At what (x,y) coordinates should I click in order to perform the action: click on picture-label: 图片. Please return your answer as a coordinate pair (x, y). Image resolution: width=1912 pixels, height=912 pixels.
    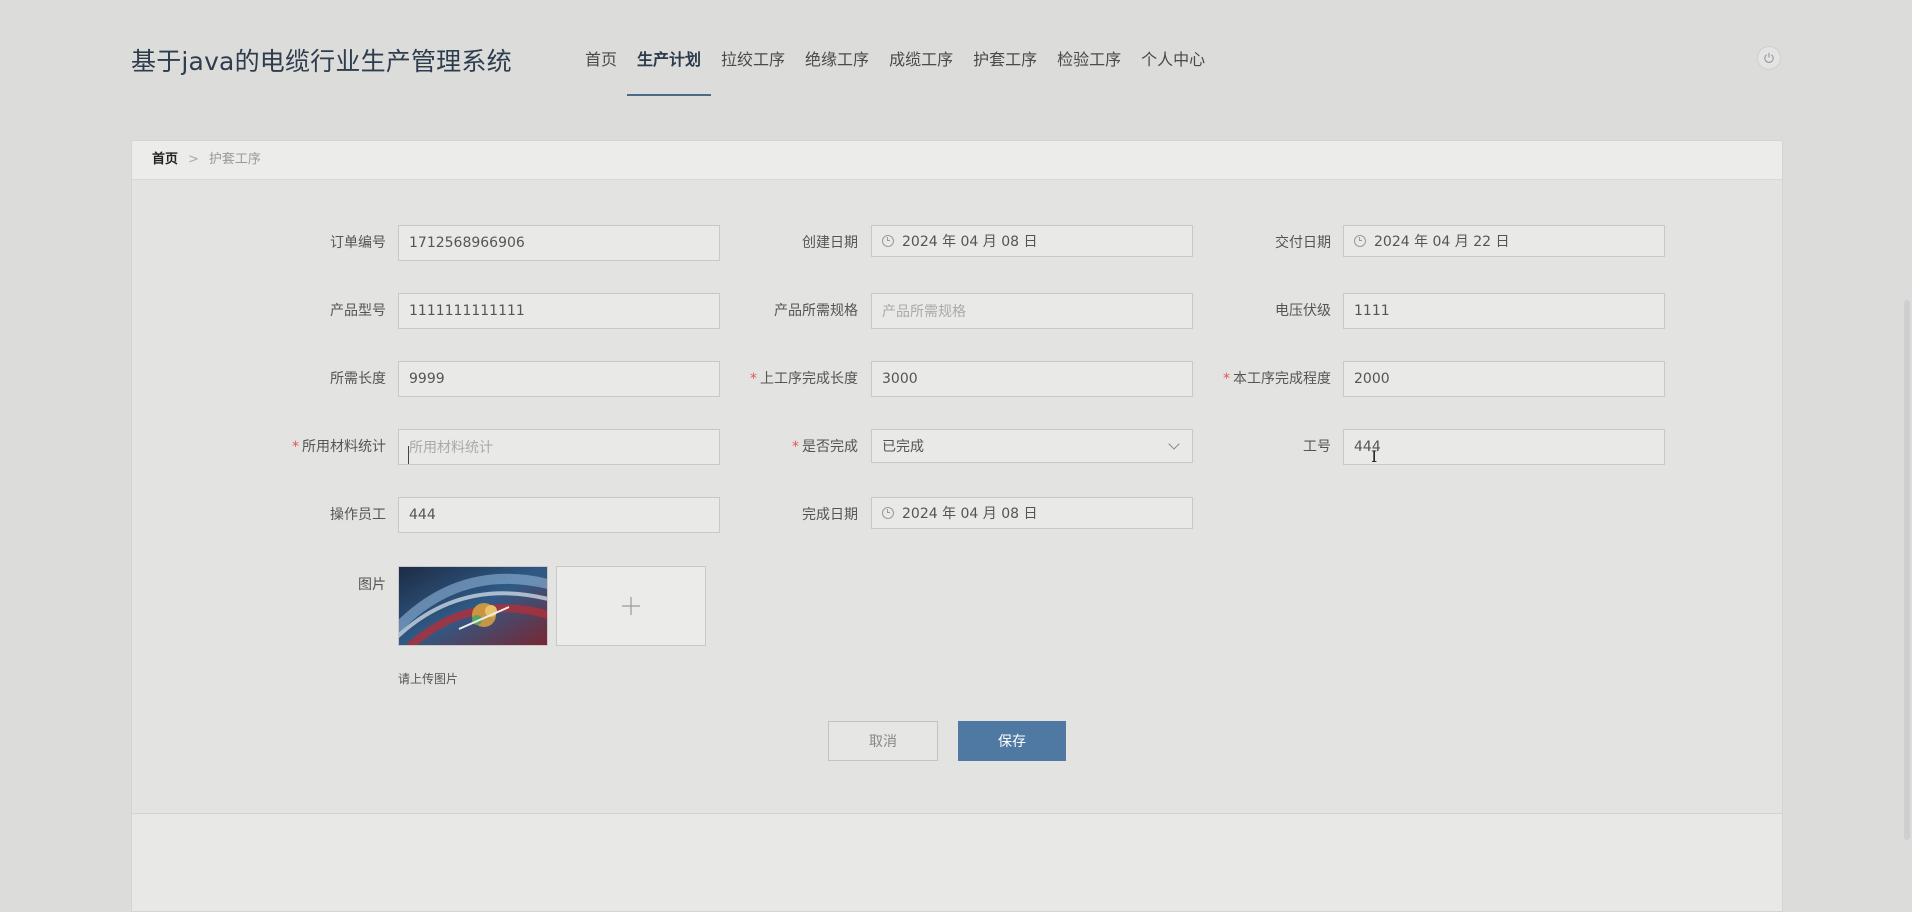
    Looking at the image, I should click on (372, 585).